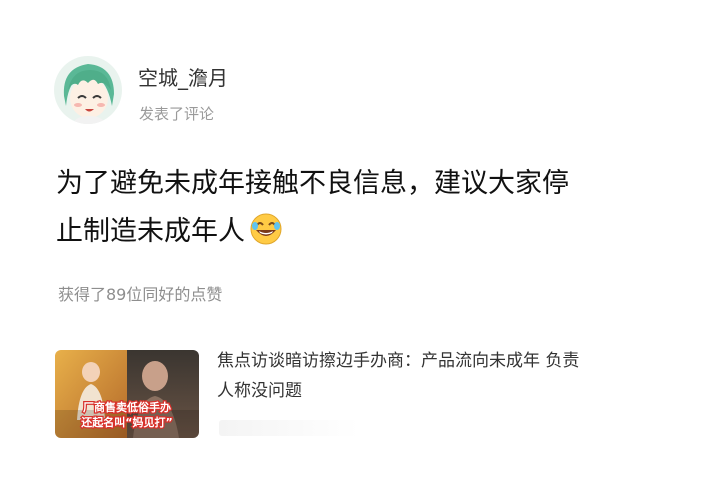 The image size is (720, 488). What do you see at coordinates (177, 114) in the screenshot?
I see `post-action-label: 发表了评论` at bounding box center [177, 114].